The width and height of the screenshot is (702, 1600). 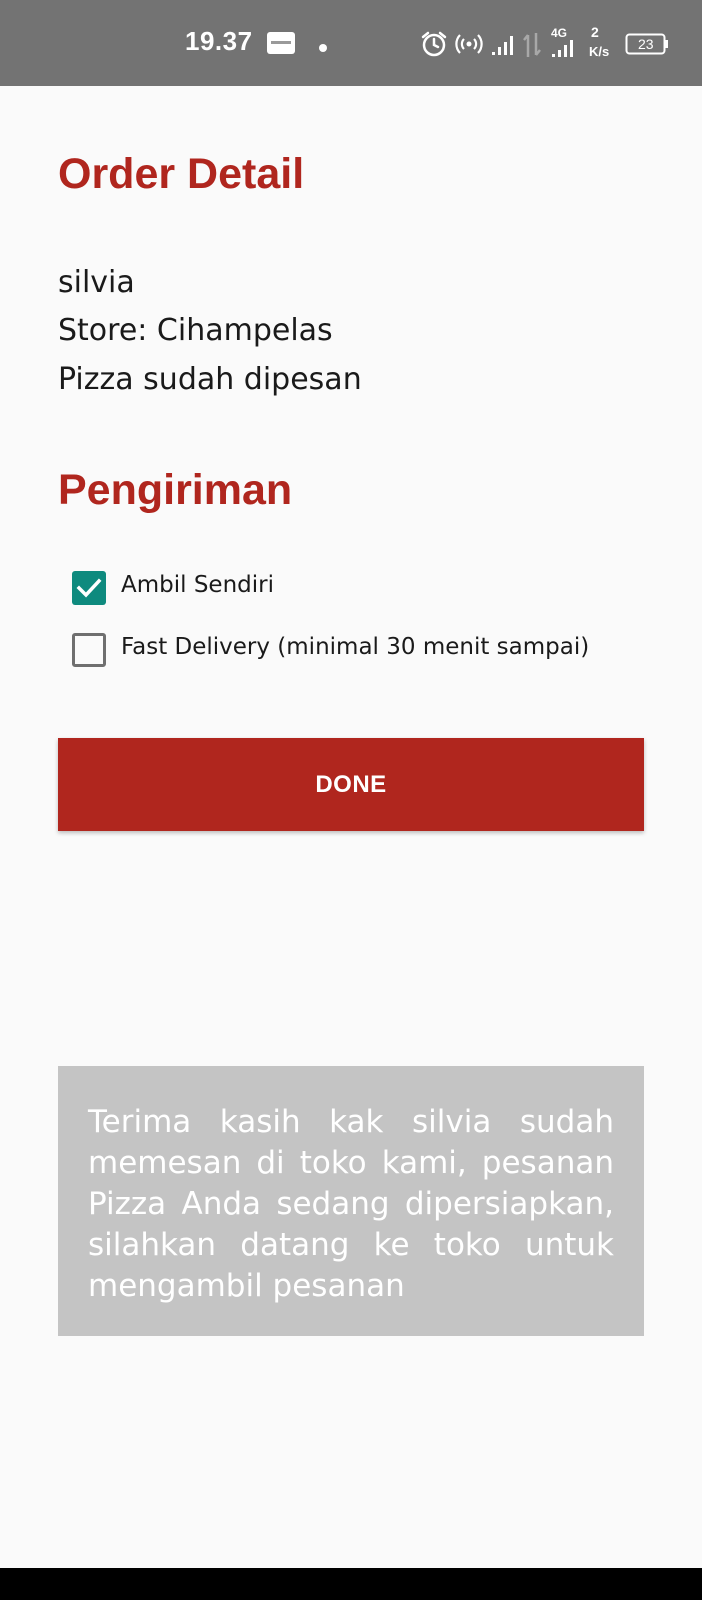 What do you see at coordinates (646, 44) in the screenshot?
I see `battery-level: 23` at bounding box center [646, 44].